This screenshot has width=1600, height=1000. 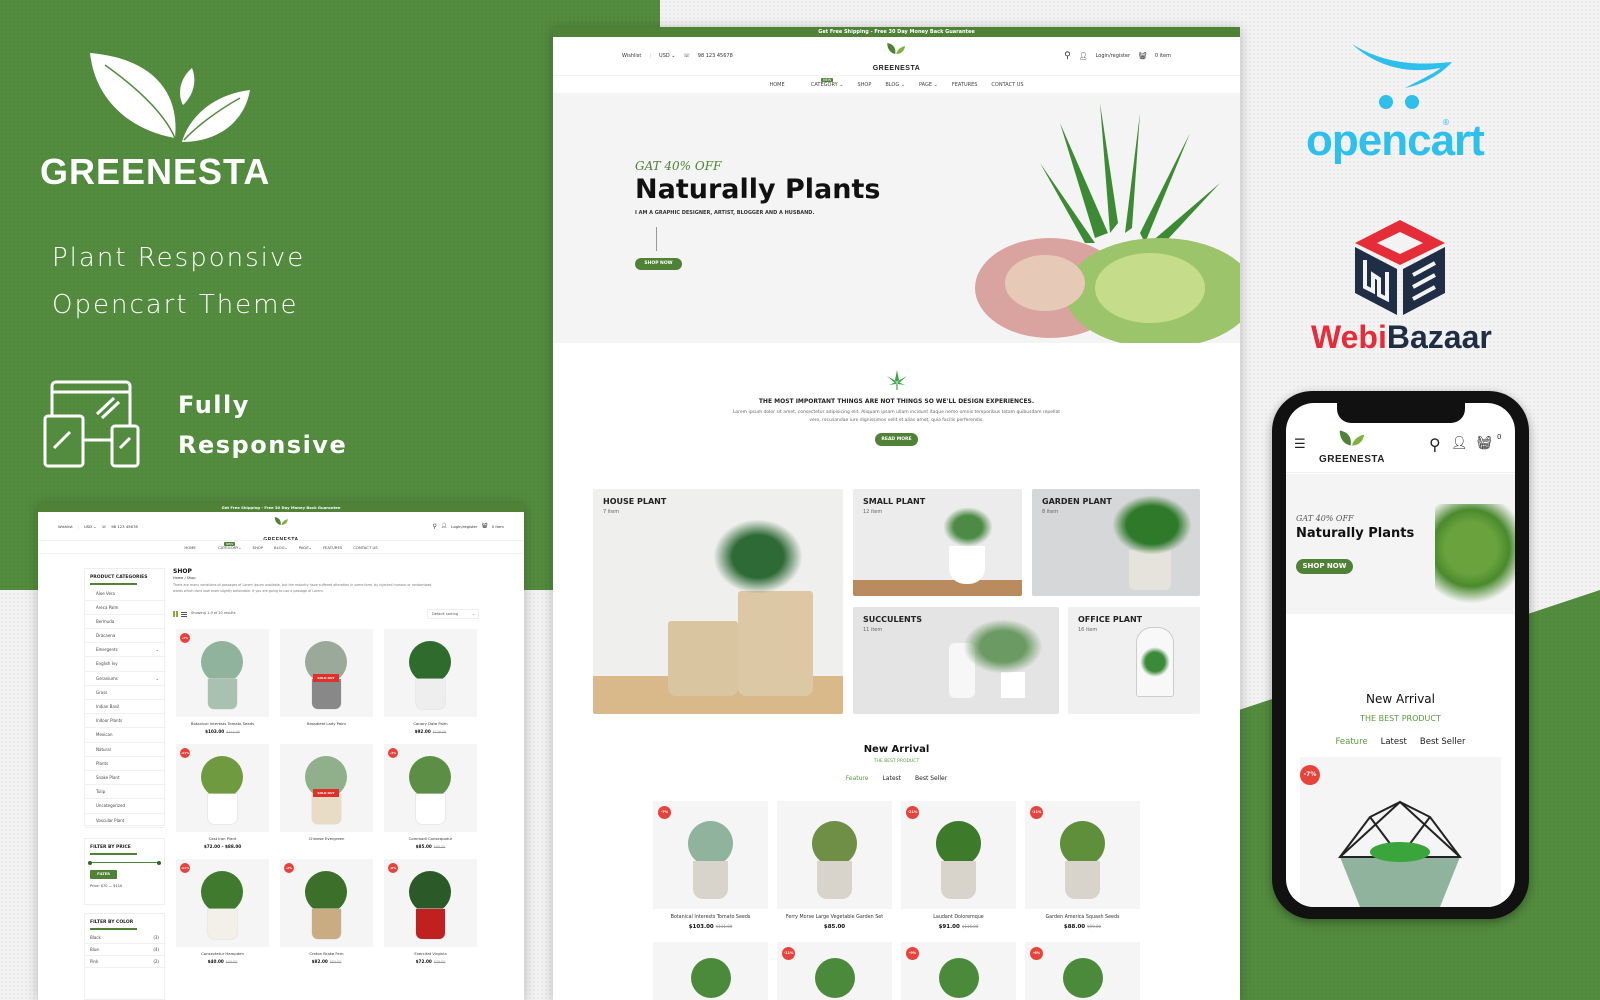 I want to click on category-card-small-plant: SMALL PLANT 12 item, so click(x=937, y=542).